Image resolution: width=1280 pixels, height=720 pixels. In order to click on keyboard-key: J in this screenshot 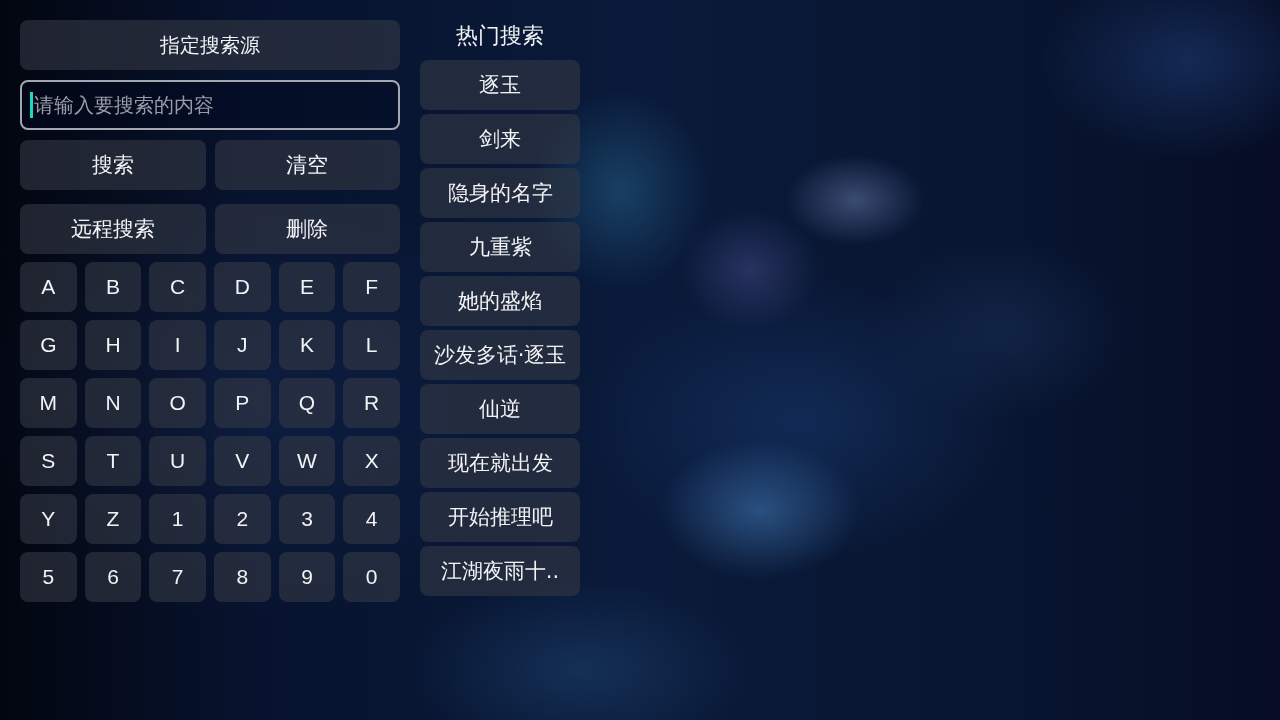, I will do `click(242, 345)`.